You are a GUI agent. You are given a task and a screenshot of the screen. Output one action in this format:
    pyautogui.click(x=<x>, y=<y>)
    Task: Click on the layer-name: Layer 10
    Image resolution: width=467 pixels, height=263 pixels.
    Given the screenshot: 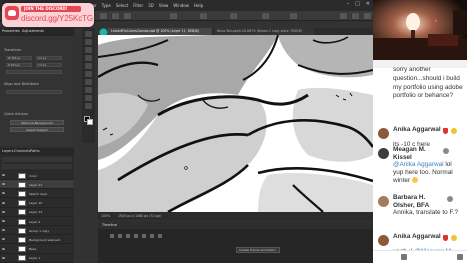 What is the action you would take?
    pyautogui.click(x=36, y=203)
    